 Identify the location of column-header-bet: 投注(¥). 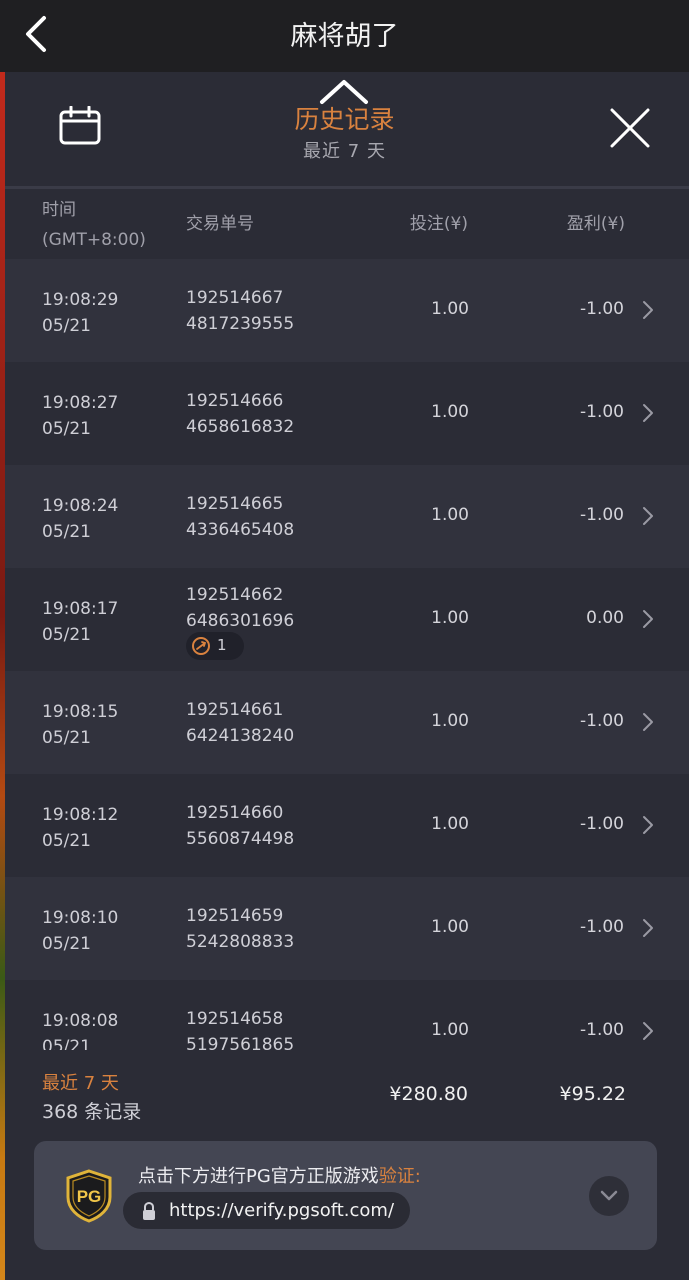
(438, 224).